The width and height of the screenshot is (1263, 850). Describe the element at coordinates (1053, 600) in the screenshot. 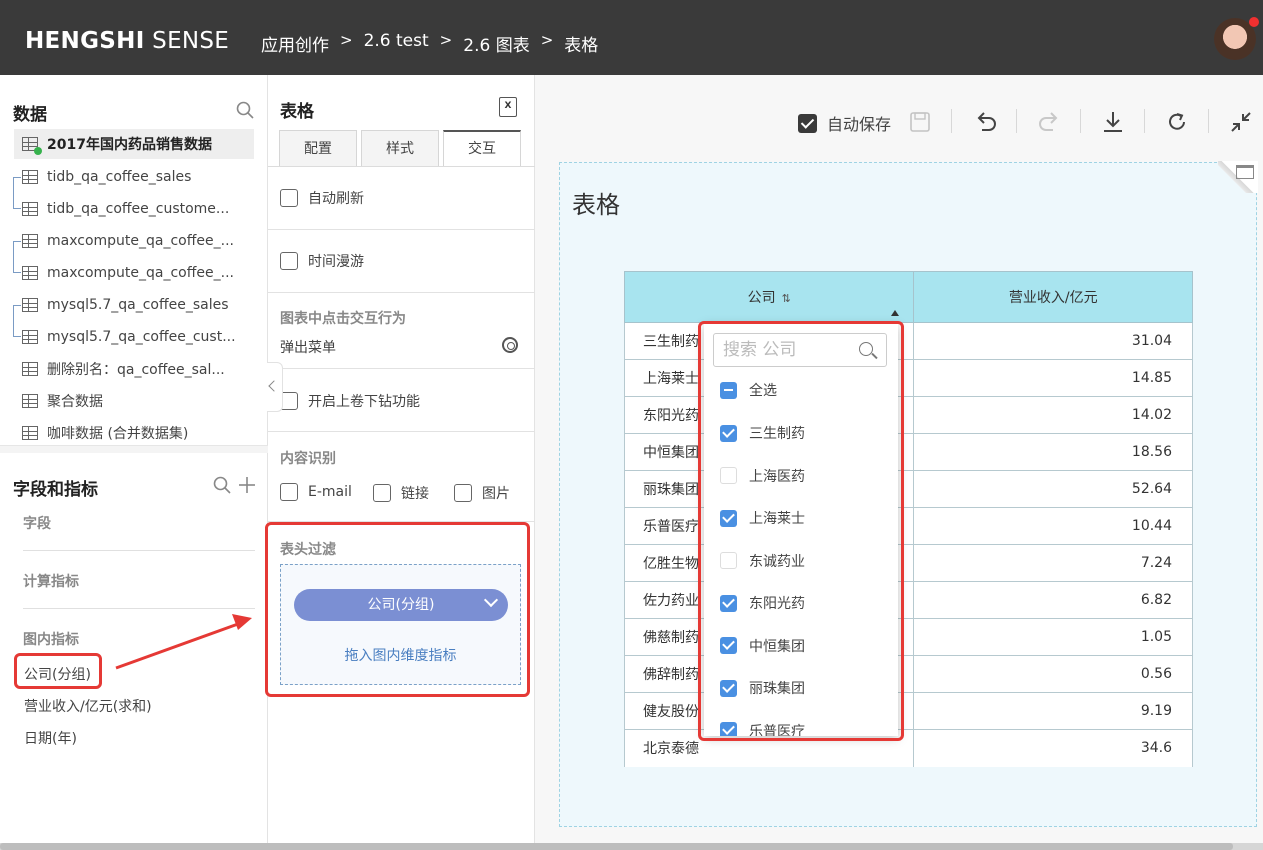

I see `revenue-cell: 6.82` at that location.